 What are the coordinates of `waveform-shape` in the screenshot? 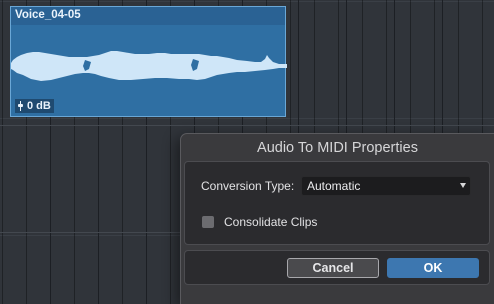 It's located at (149, 66).